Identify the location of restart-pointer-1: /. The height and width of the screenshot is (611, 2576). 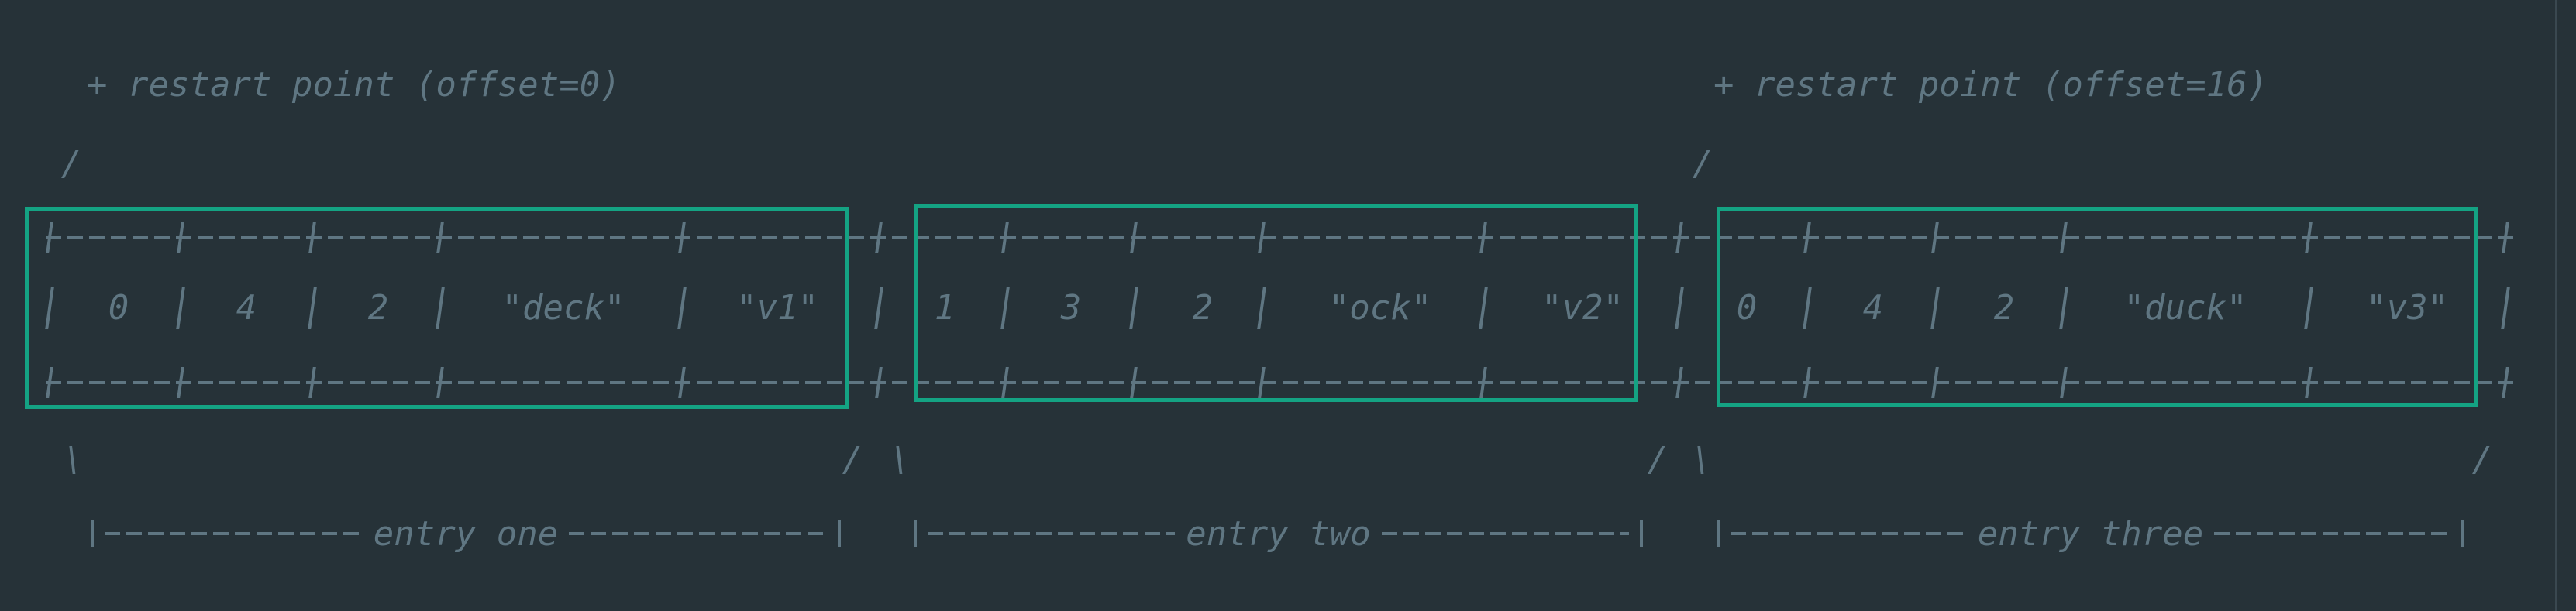
(71, 164).